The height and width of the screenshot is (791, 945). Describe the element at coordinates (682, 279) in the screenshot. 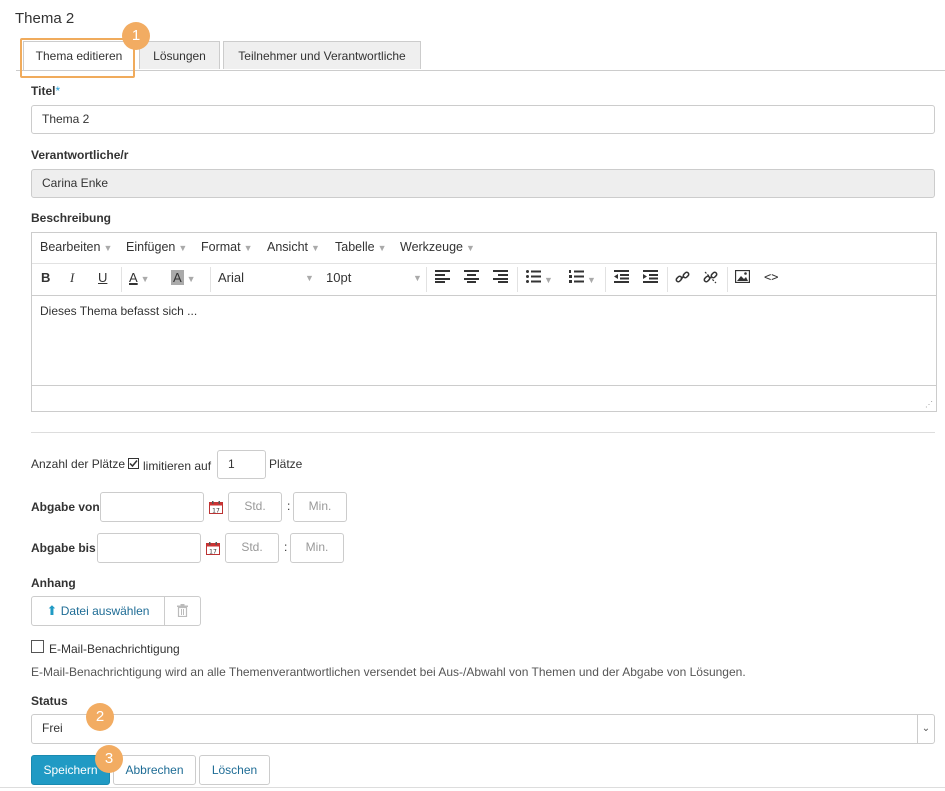

I see `link-icon` at that location.